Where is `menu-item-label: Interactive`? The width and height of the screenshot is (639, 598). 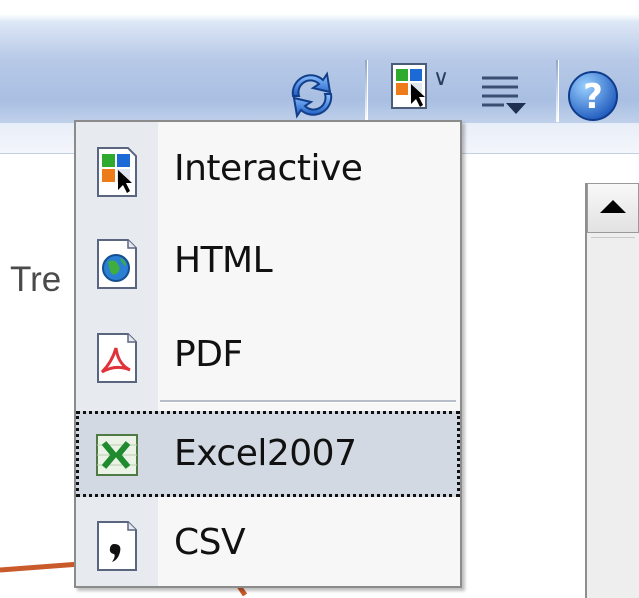
menu-item-label: Interactive is located at coordinates (268, 168).